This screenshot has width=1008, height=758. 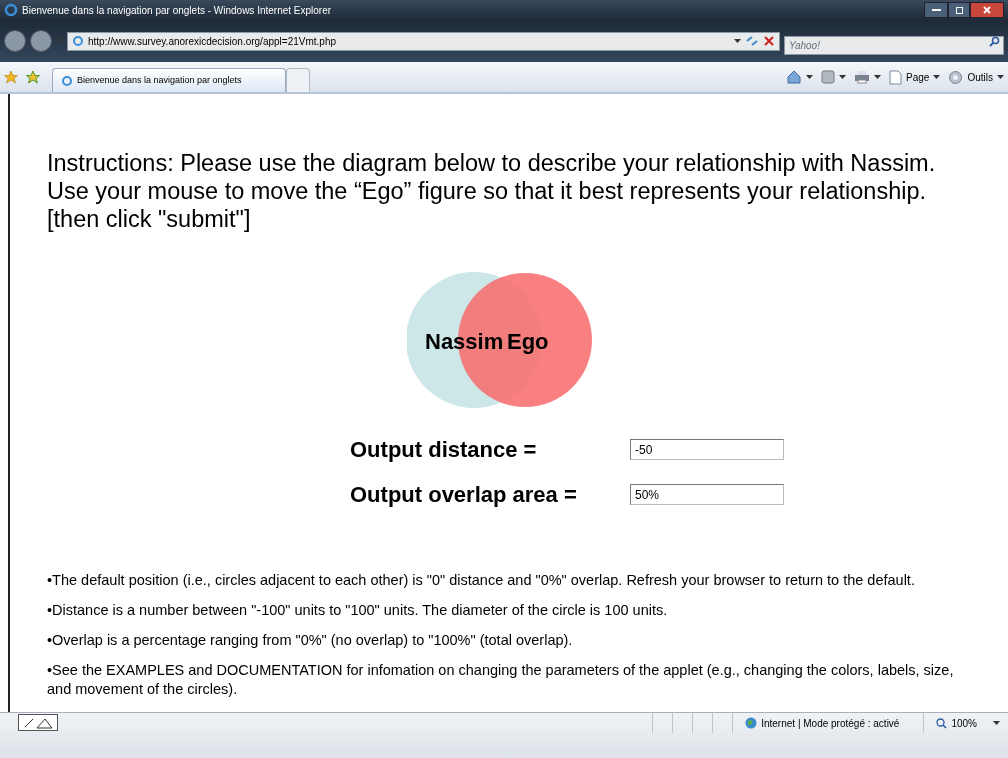 What do you see at coordinates (481, 580) in the screenshot?
I see `note-text: •The default position (i.e., circles adjacent to each other) is "0" distance and "0%" overlap. Refresh your browser to return to the default.` at bounding box center [481, 580].